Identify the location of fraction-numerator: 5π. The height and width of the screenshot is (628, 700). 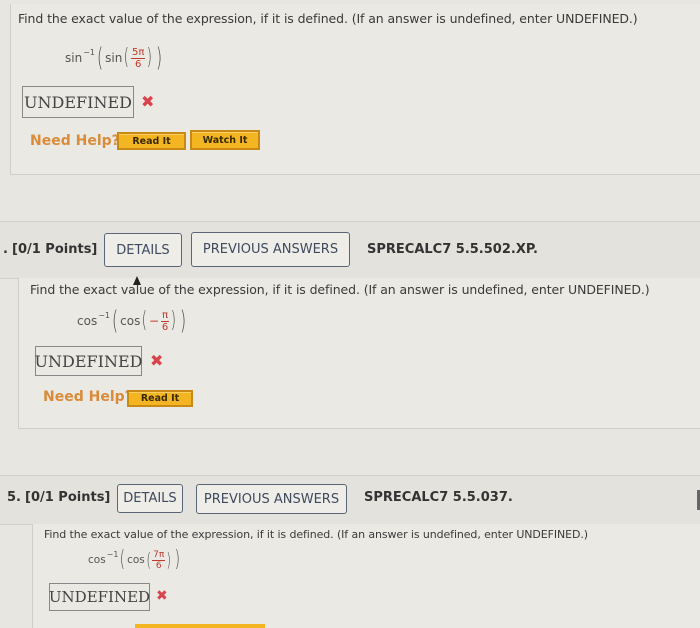
(138, 52).